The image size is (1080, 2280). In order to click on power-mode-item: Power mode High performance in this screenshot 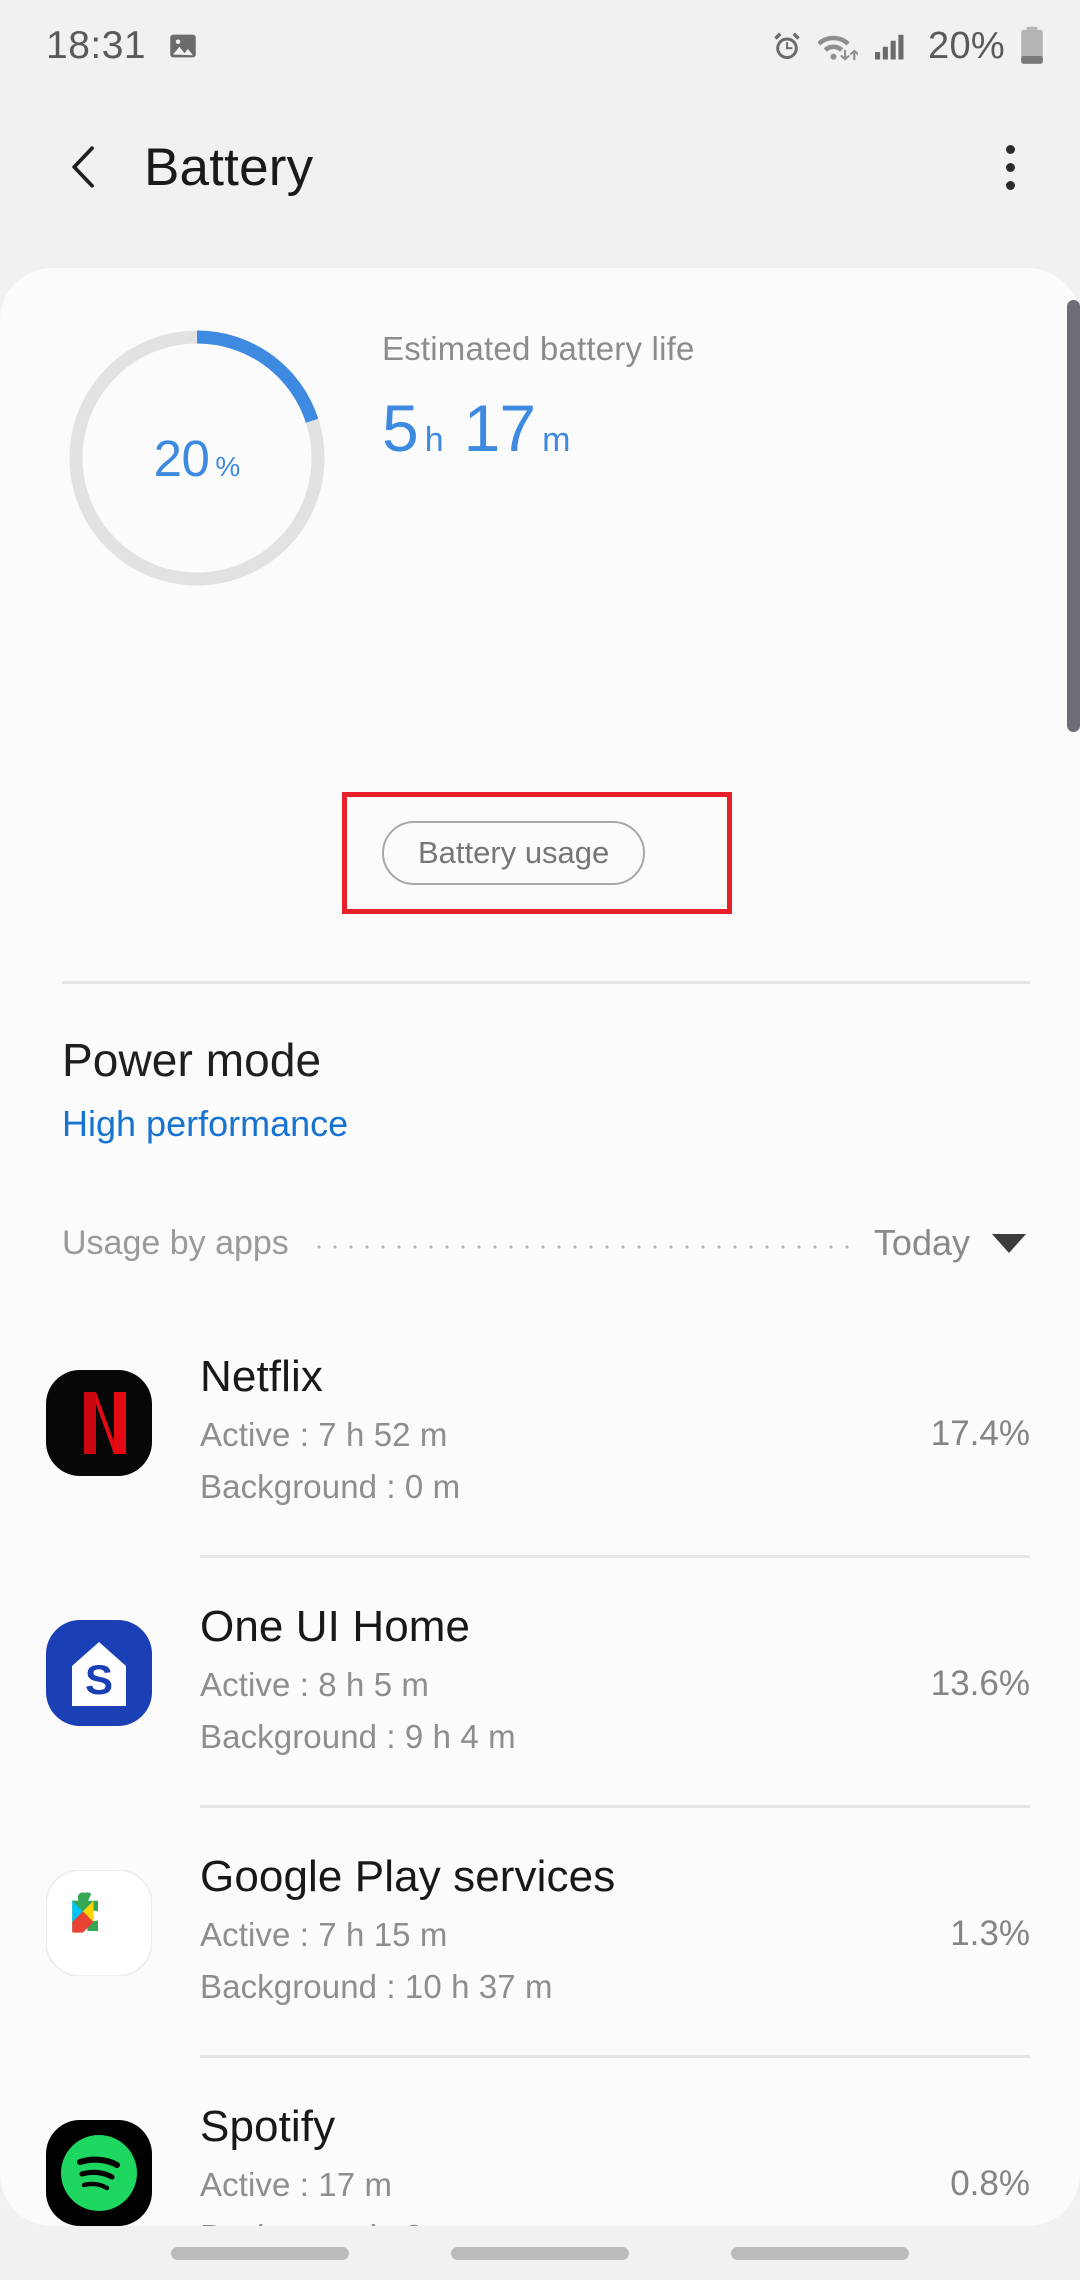, I will do `click(205, 1089)`.